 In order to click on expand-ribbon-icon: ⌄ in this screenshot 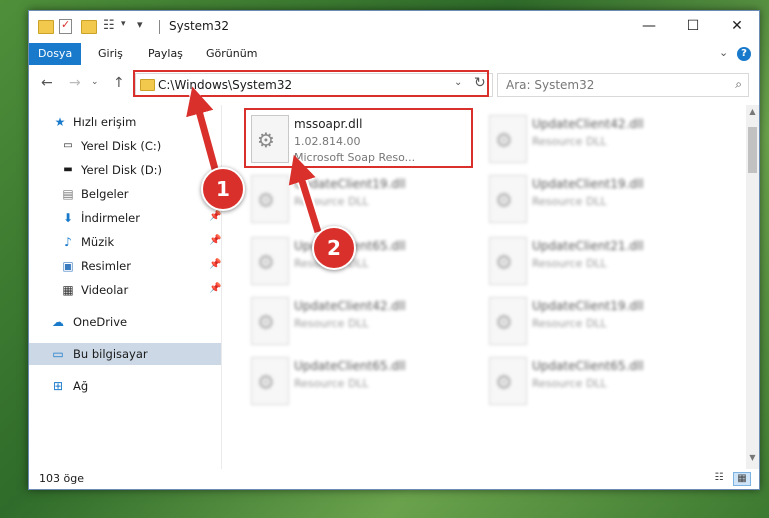, I will do `click(723, 52)`.